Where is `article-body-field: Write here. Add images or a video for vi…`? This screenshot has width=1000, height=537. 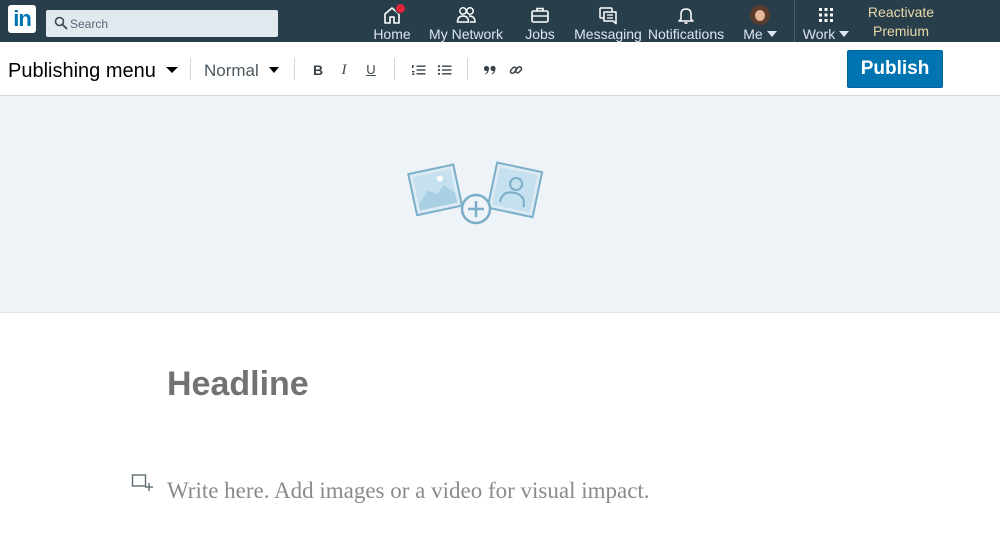 article-body-field: Write here. Add images or a video for vi… is located at coordinates (557, 491).